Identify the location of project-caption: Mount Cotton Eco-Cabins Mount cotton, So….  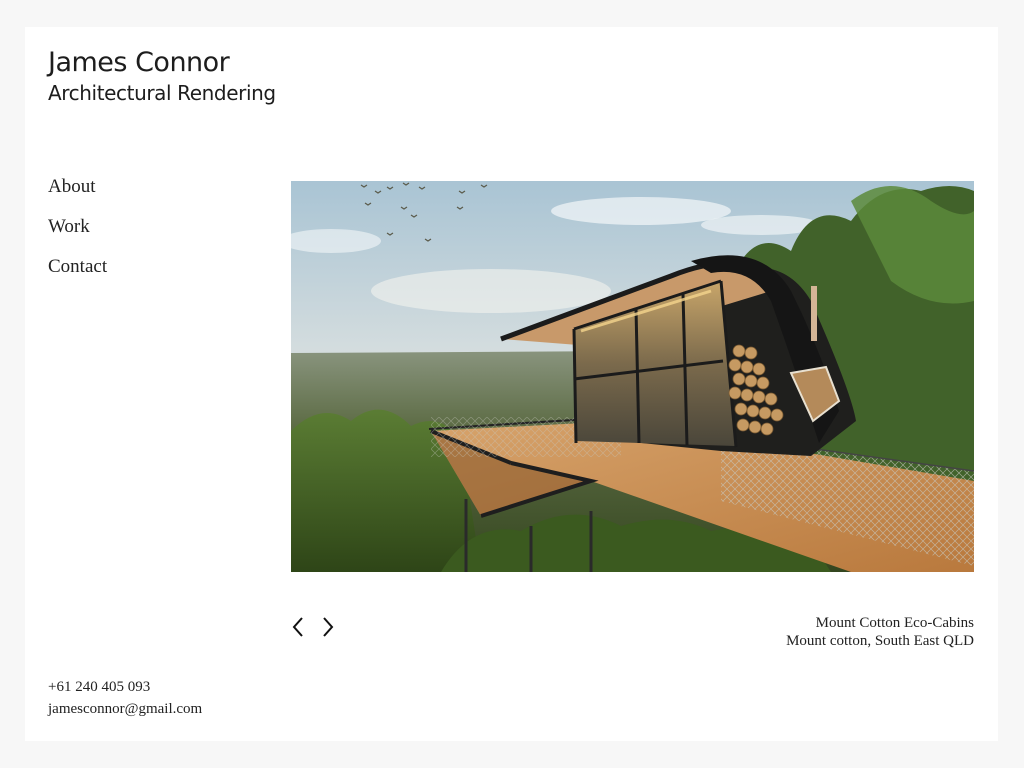
(880, 632).